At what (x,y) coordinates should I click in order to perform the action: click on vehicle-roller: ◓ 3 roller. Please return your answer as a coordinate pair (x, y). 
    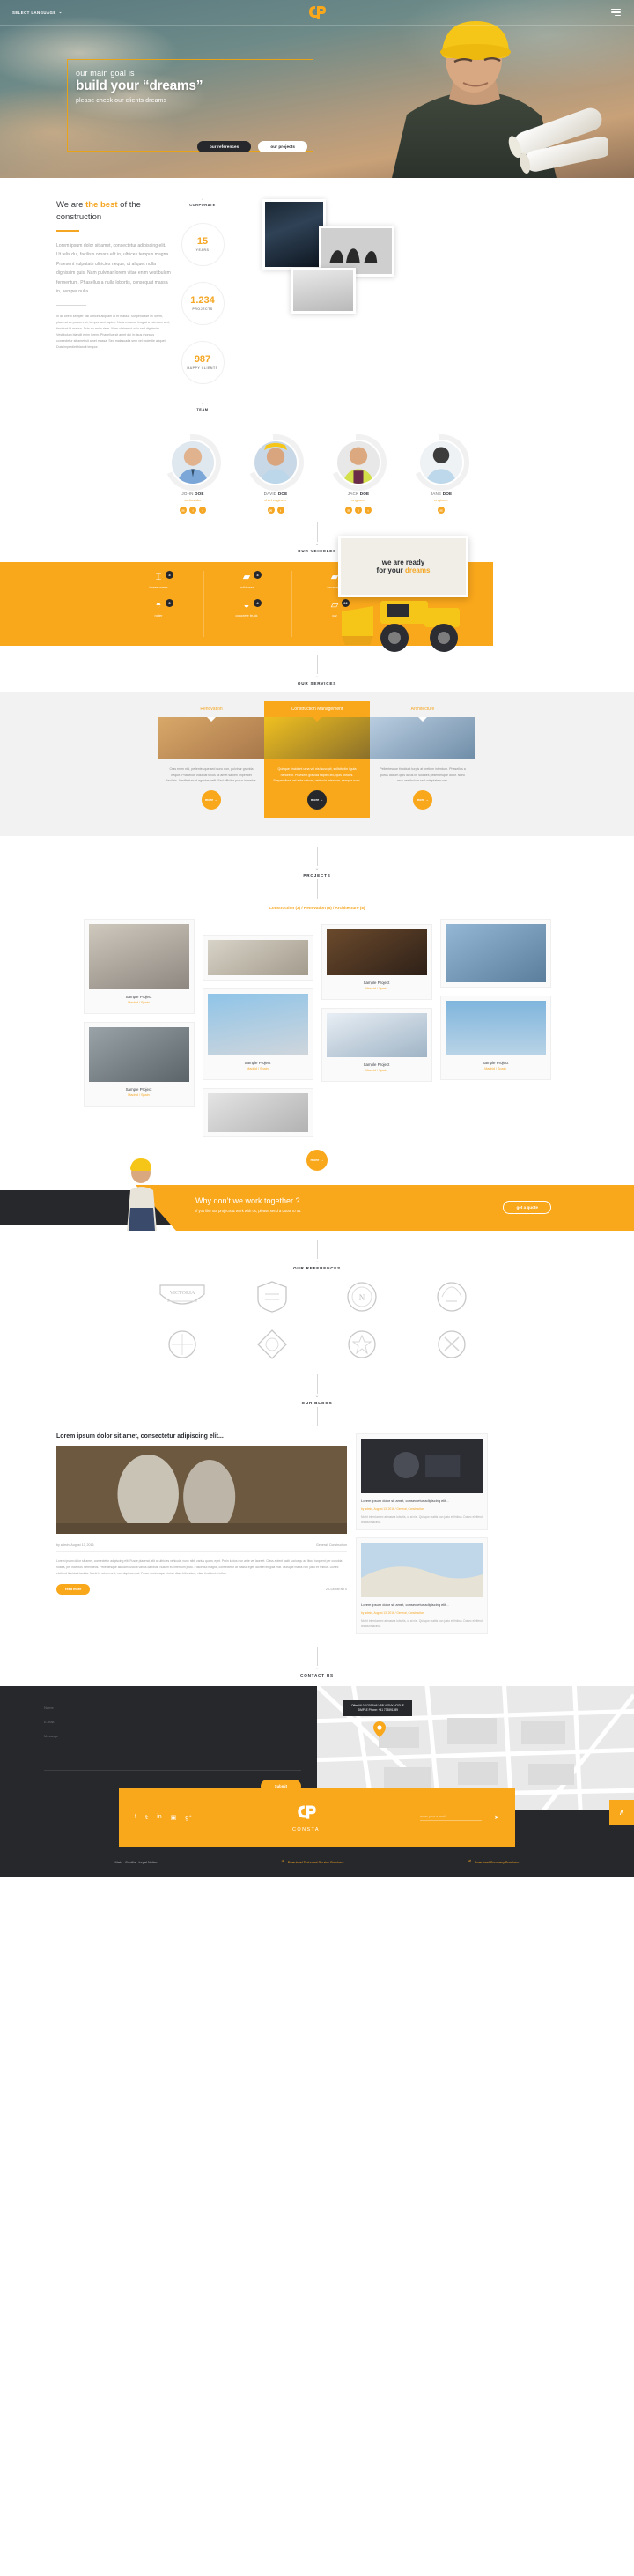
    Looking at the image, I should click on (158, 608).